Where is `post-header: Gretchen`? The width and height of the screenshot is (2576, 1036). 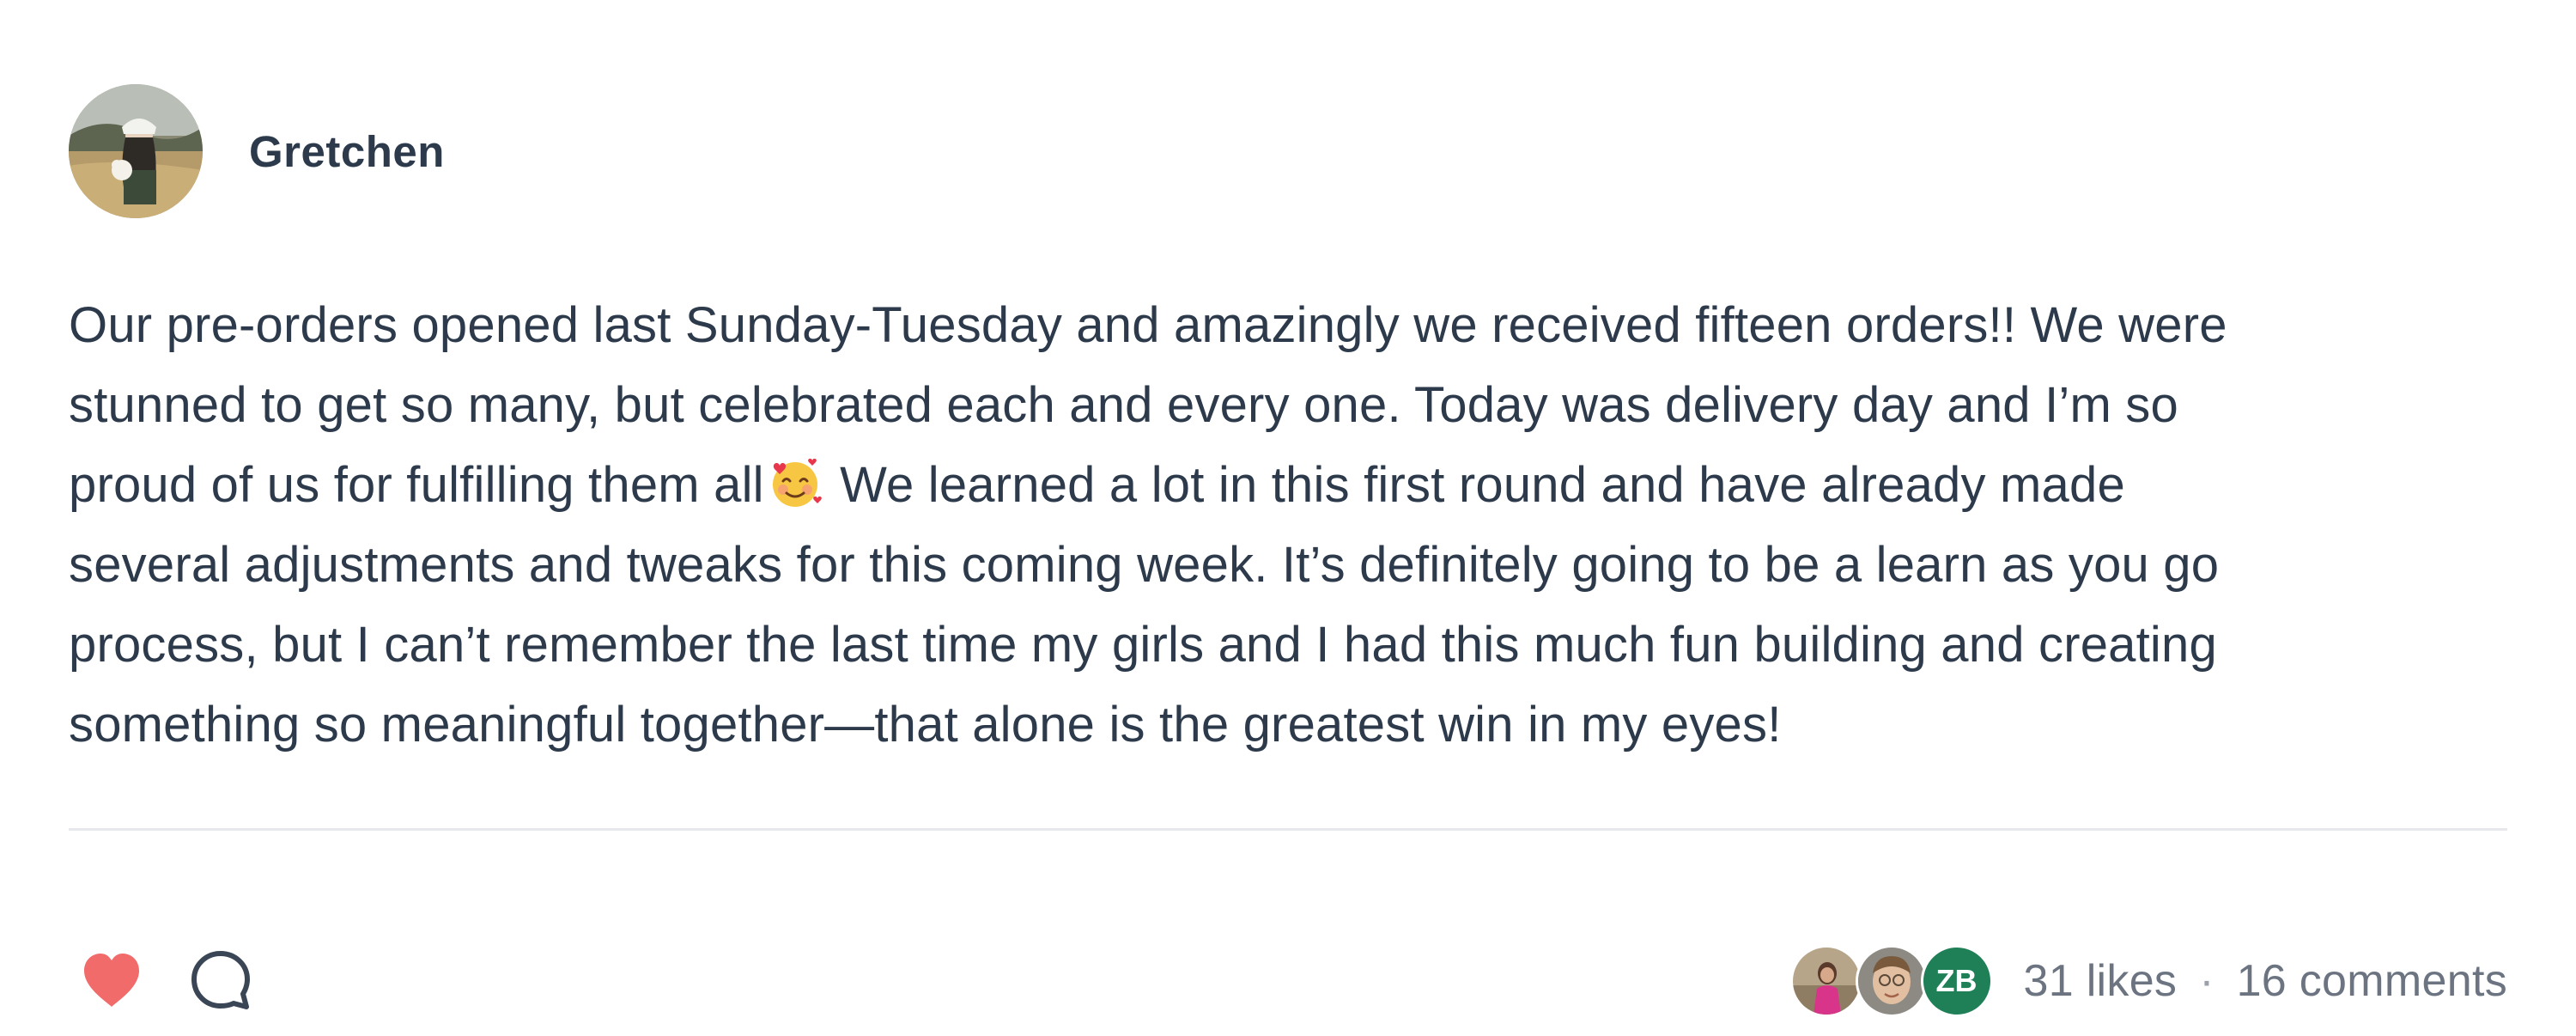 post-header: Gretchen is located at coordinates (257, 151).